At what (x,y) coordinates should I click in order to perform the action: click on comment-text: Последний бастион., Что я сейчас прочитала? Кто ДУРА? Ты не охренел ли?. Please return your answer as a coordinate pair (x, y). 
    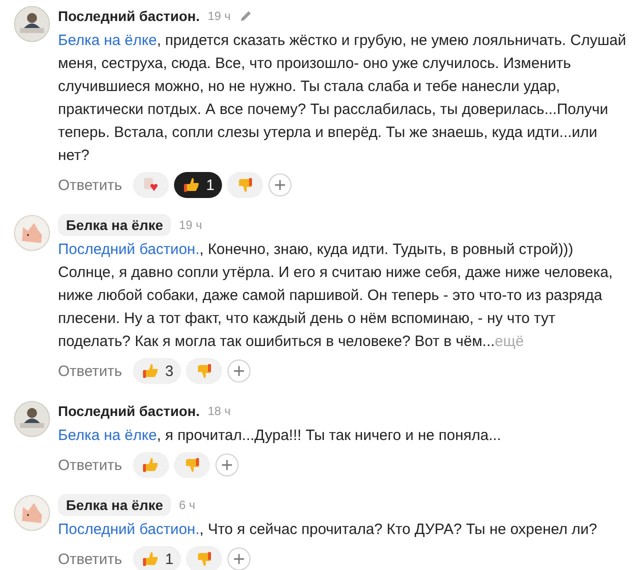
    Looking at the image, I should click on (328, 530).